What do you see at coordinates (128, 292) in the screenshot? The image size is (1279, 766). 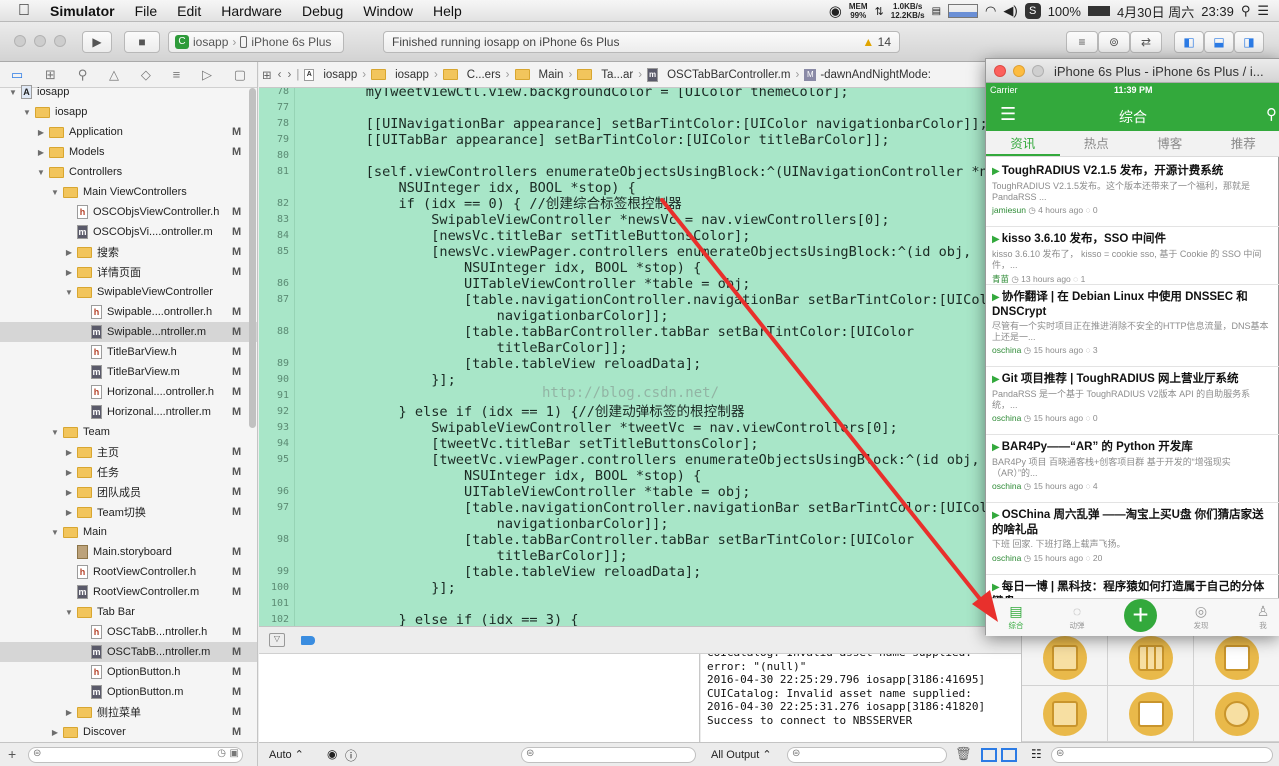 I see `navigator-row: ▼ SwipableViewController` at bounding box center [128, 292].